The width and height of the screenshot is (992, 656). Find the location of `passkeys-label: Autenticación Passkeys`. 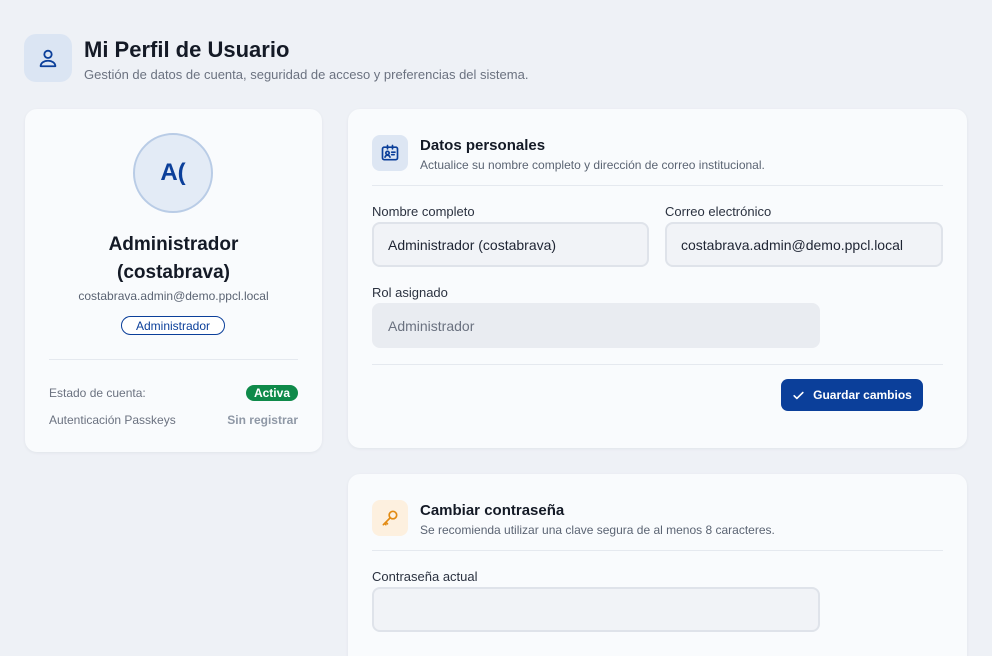

passkeys-label: Autenticación Passkeys is located at coordinates (112, 420).